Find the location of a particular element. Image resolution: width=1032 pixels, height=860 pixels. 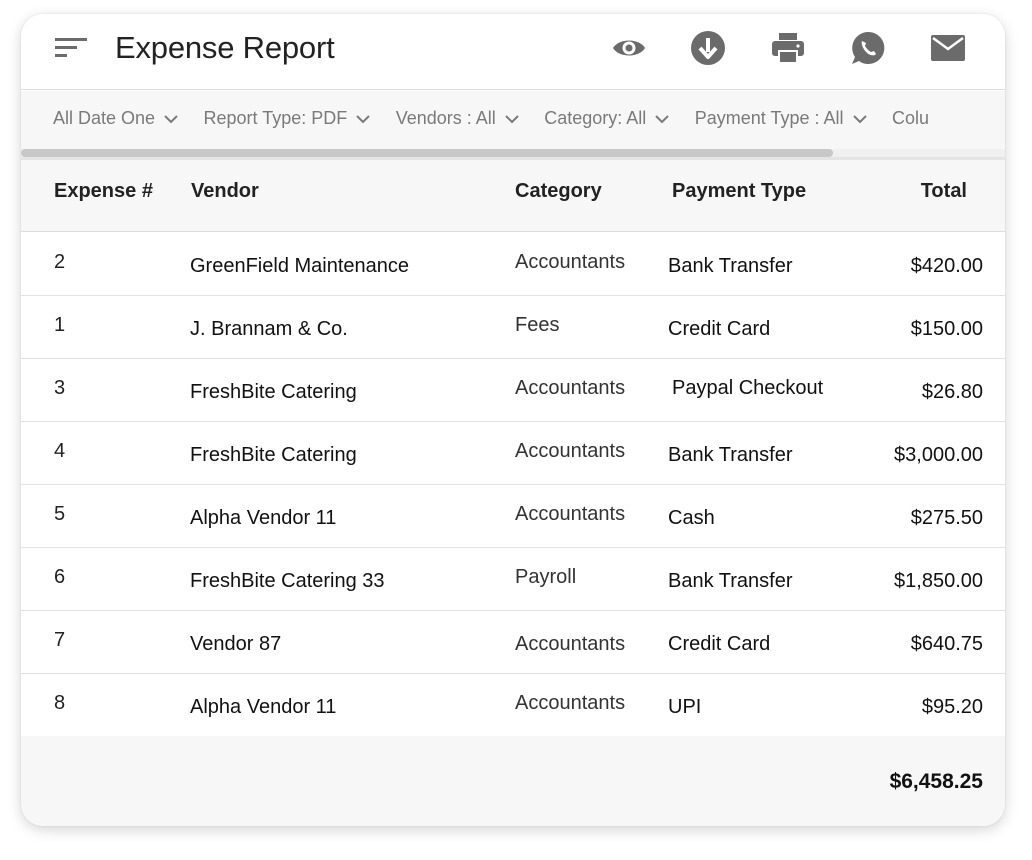

column-header-category: Category is located at coordinates (558, 191).